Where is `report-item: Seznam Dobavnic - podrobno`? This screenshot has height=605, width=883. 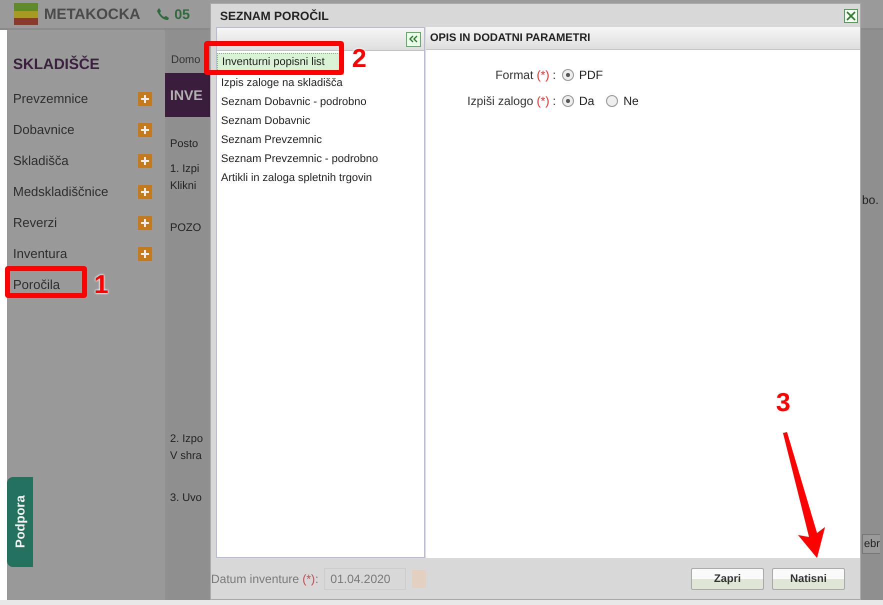 report-item: Seznam Dobavnic - podrobno is located at coordinates (299, 102).